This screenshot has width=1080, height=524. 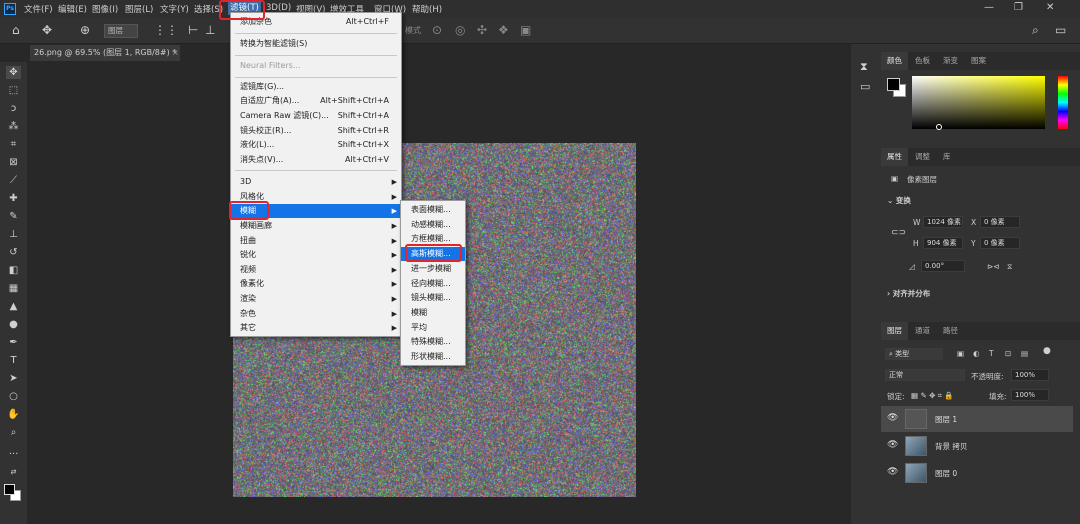 What do you see at coordinates (13, 126) in the screenshot?
I see `quick-select-icon: ⁂` at bounding box center [13, 126].